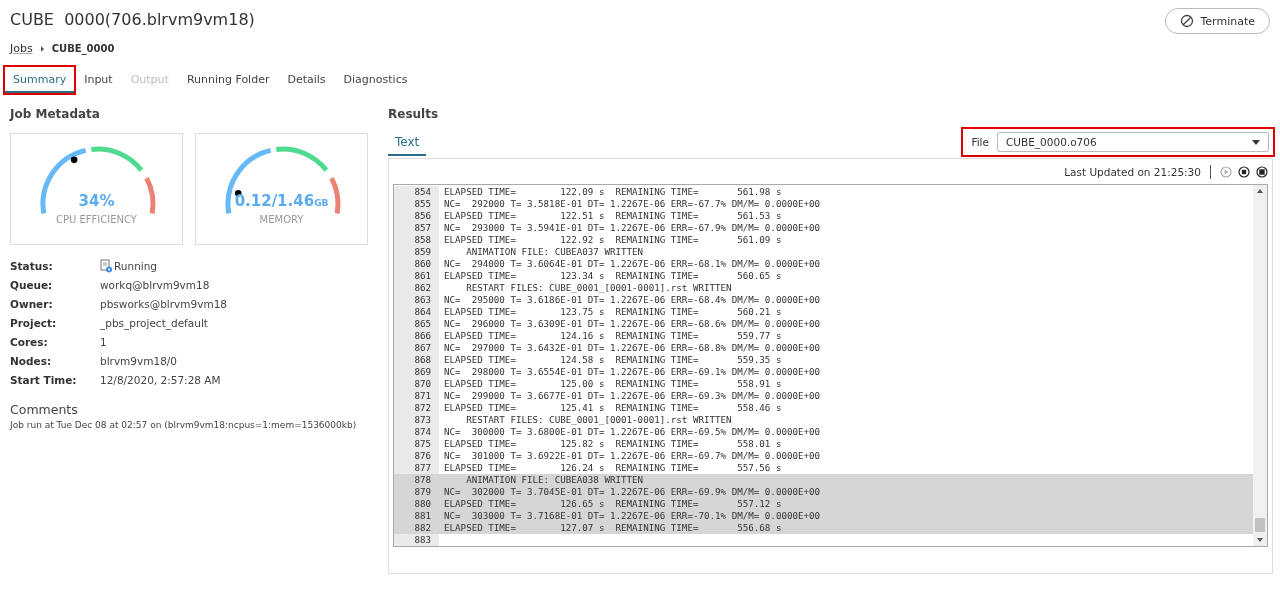 The width and height of the screenshot is (1280, 603). What do you see at coordinates (96, 219) in the screenshot?
I see `gauge-label: CPU EFFICIENCY` at bounding box center [96, 219].